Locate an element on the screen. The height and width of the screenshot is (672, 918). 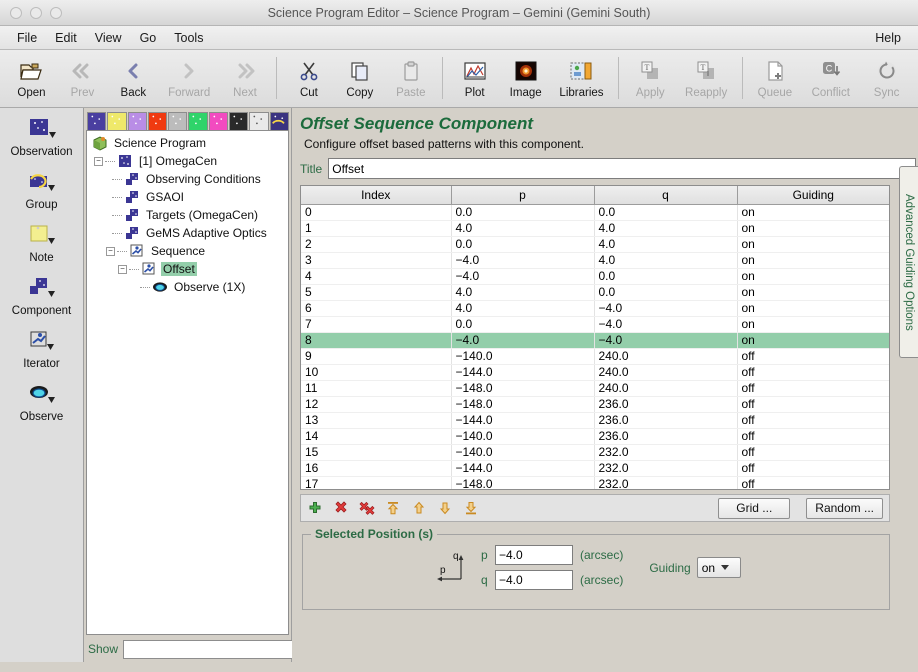
toolbar-conflict-button: C Conflict is located at coordinates (830, 77).